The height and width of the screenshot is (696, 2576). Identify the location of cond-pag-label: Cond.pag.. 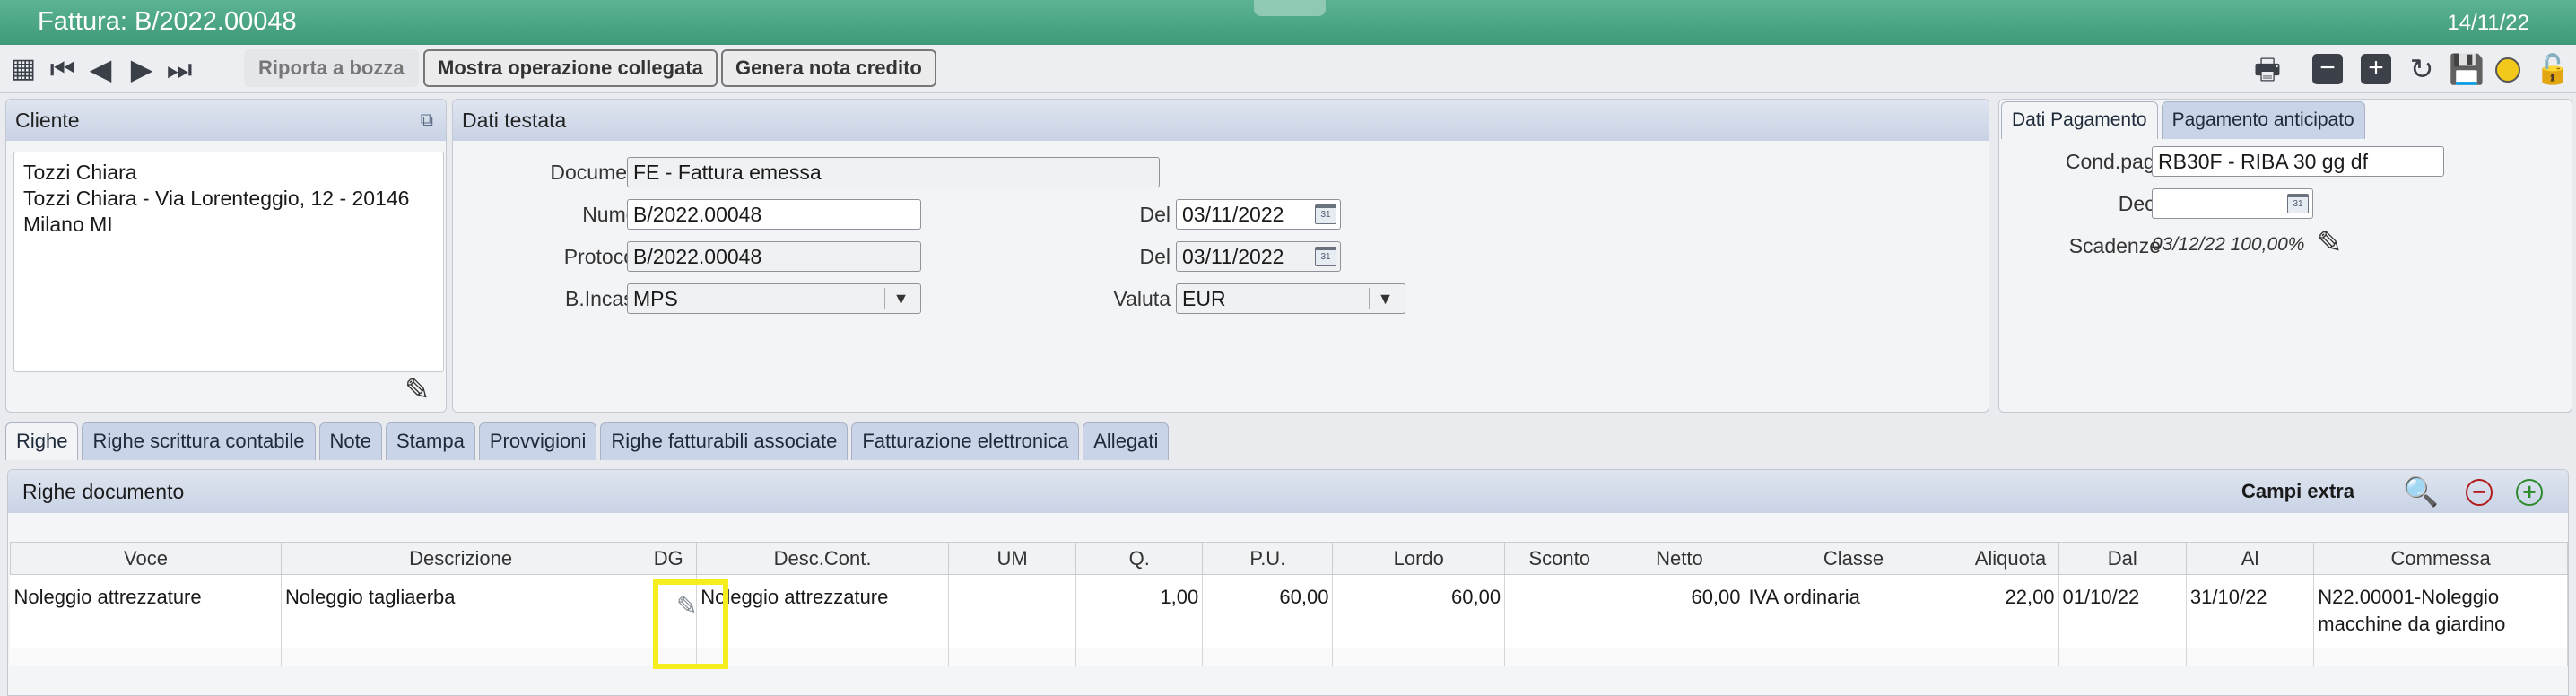
(2113, 162).